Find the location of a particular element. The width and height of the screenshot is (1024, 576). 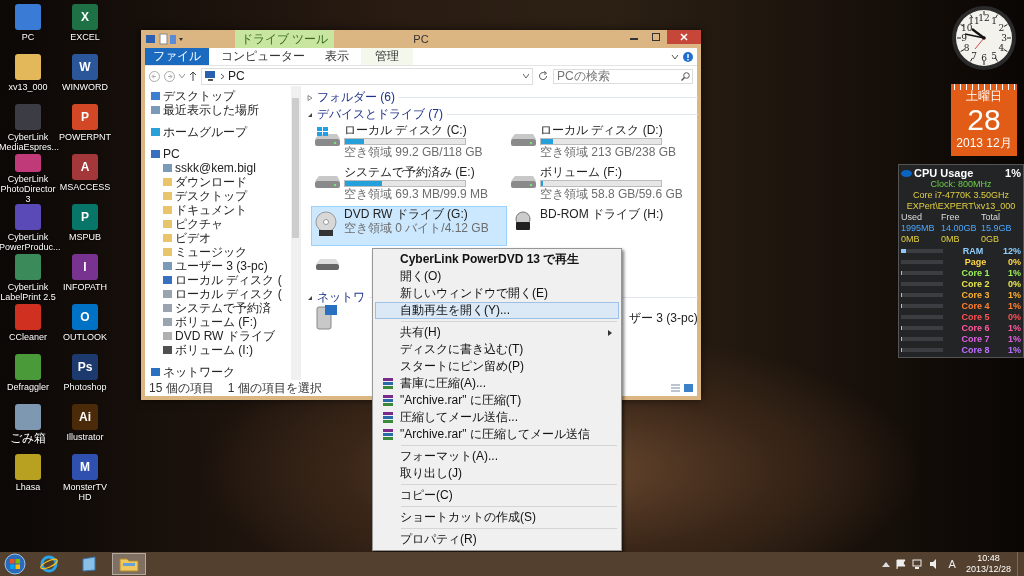

desktop-icon-label: CyberLink LabelPrint 2.5 is located at coordinates (28, 292).